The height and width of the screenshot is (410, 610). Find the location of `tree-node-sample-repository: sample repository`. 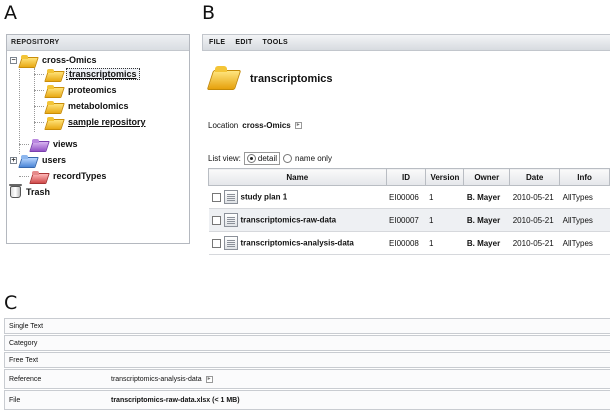

tree-node-sample-repository: sample repository is located at coordinates (97, 122).